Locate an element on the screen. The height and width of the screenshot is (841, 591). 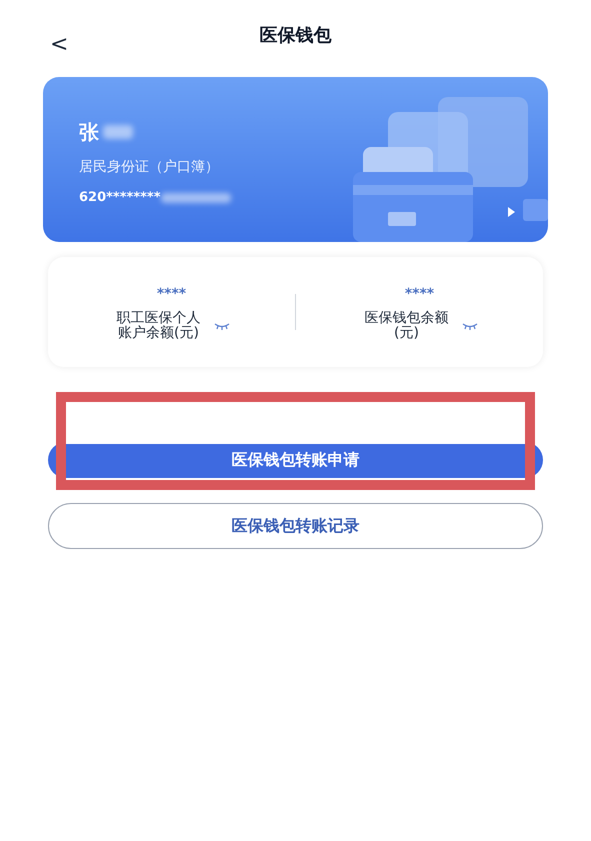
balance-label: 医保钱包余额(元) is located at coordinates (407, 325).